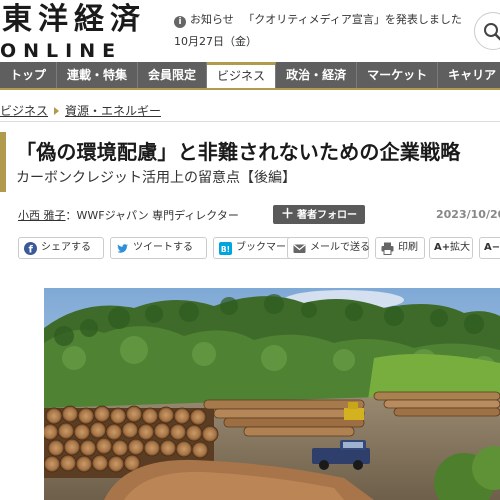  What do you see at coordinates (469, 75) in the screenshot?
I see `nav-career: キャリア` at bounding box center [469, 75].